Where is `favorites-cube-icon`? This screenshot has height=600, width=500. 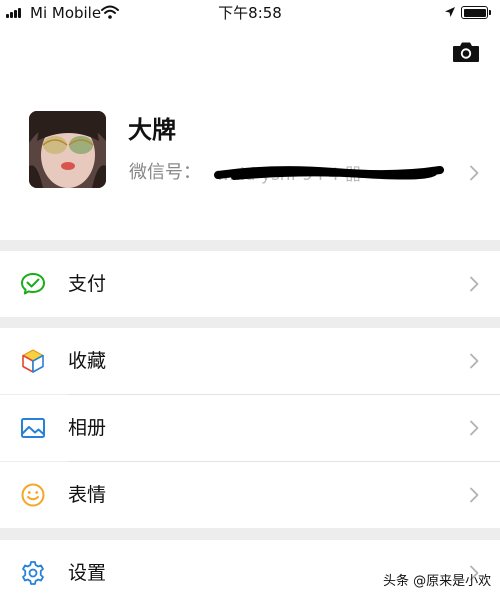 favorites-cube-icon is located at coordinates (33, 361).